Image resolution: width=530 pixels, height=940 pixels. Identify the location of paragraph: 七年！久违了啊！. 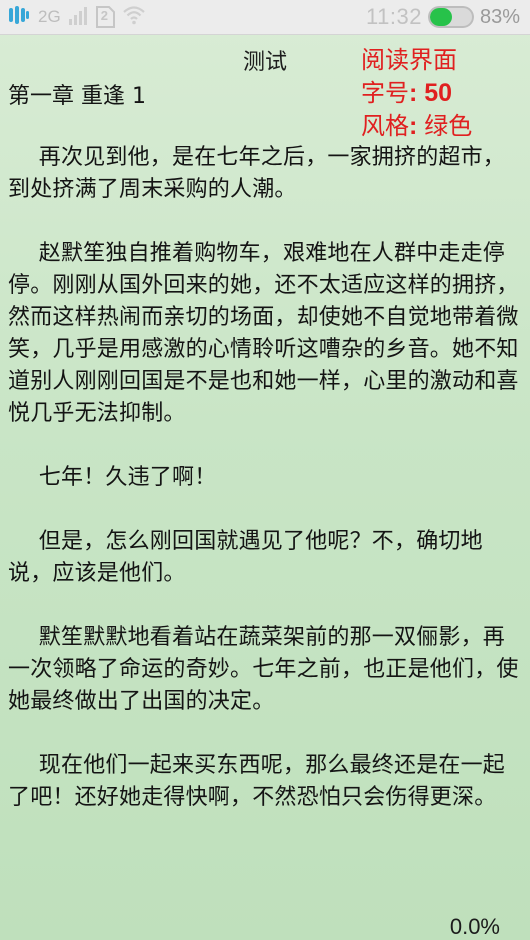
(127, 477).